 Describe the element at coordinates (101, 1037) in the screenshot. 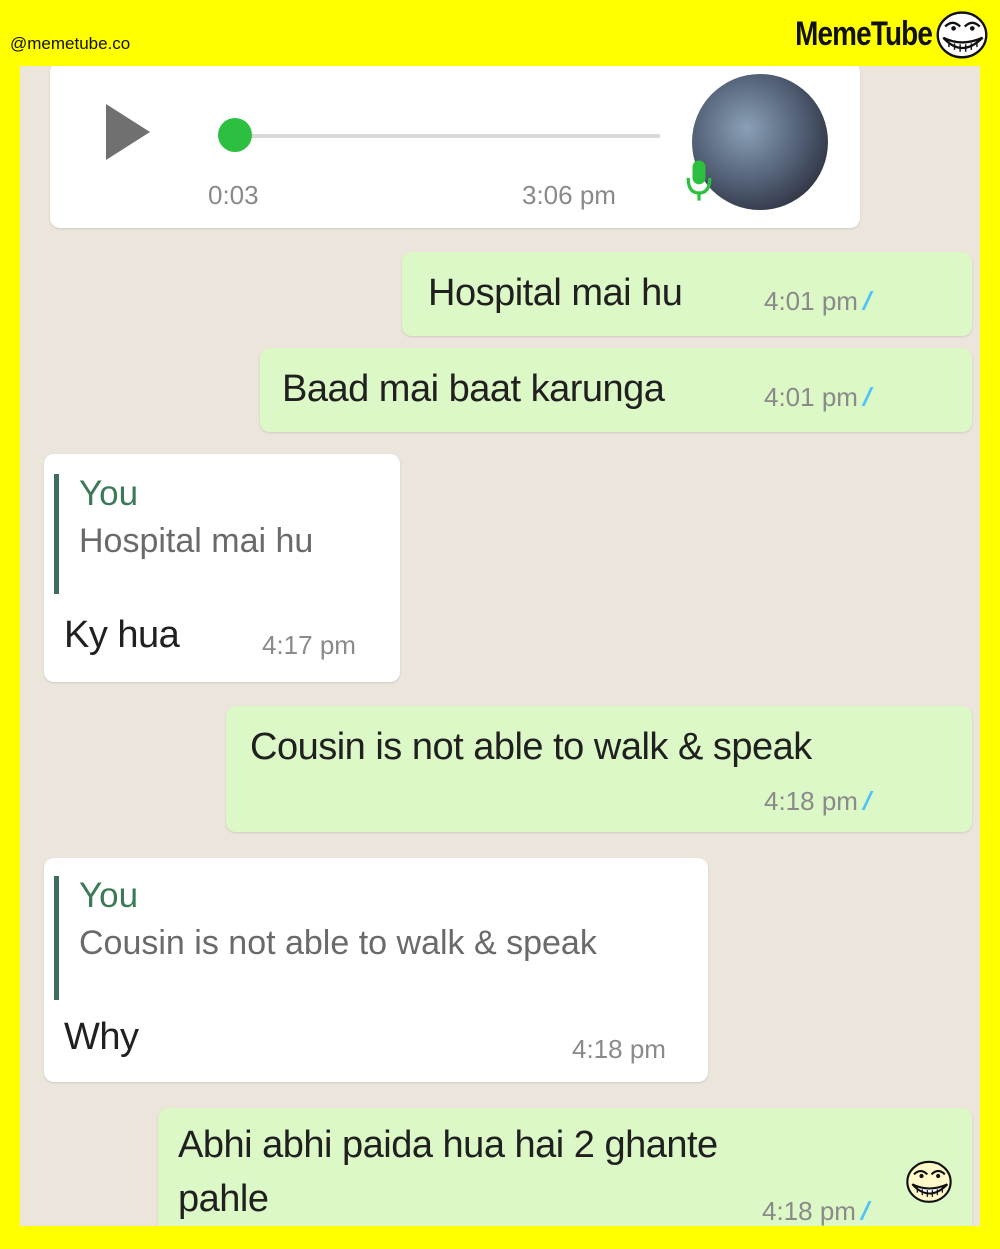

I see `message-text: Why` at that location.